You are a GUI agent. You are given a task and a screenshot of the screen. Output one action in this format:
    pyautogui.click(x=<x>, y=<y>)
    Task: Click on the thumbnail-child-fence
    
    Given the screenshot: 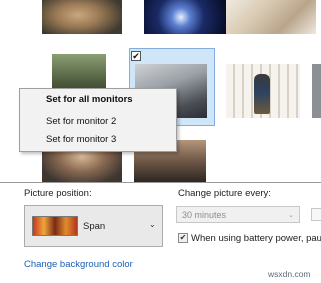 What is the action you would take?
    pyautogui.click(x=263, y=91)
    